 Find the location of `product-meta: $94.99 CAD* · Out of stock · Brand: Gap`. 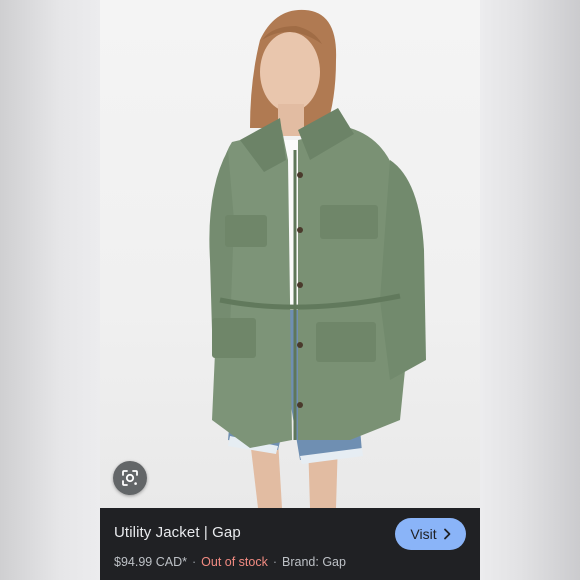

product-meta: $94.99 CAD* · Out of stock · Brand: Gap is located at coordinates (230, 562).